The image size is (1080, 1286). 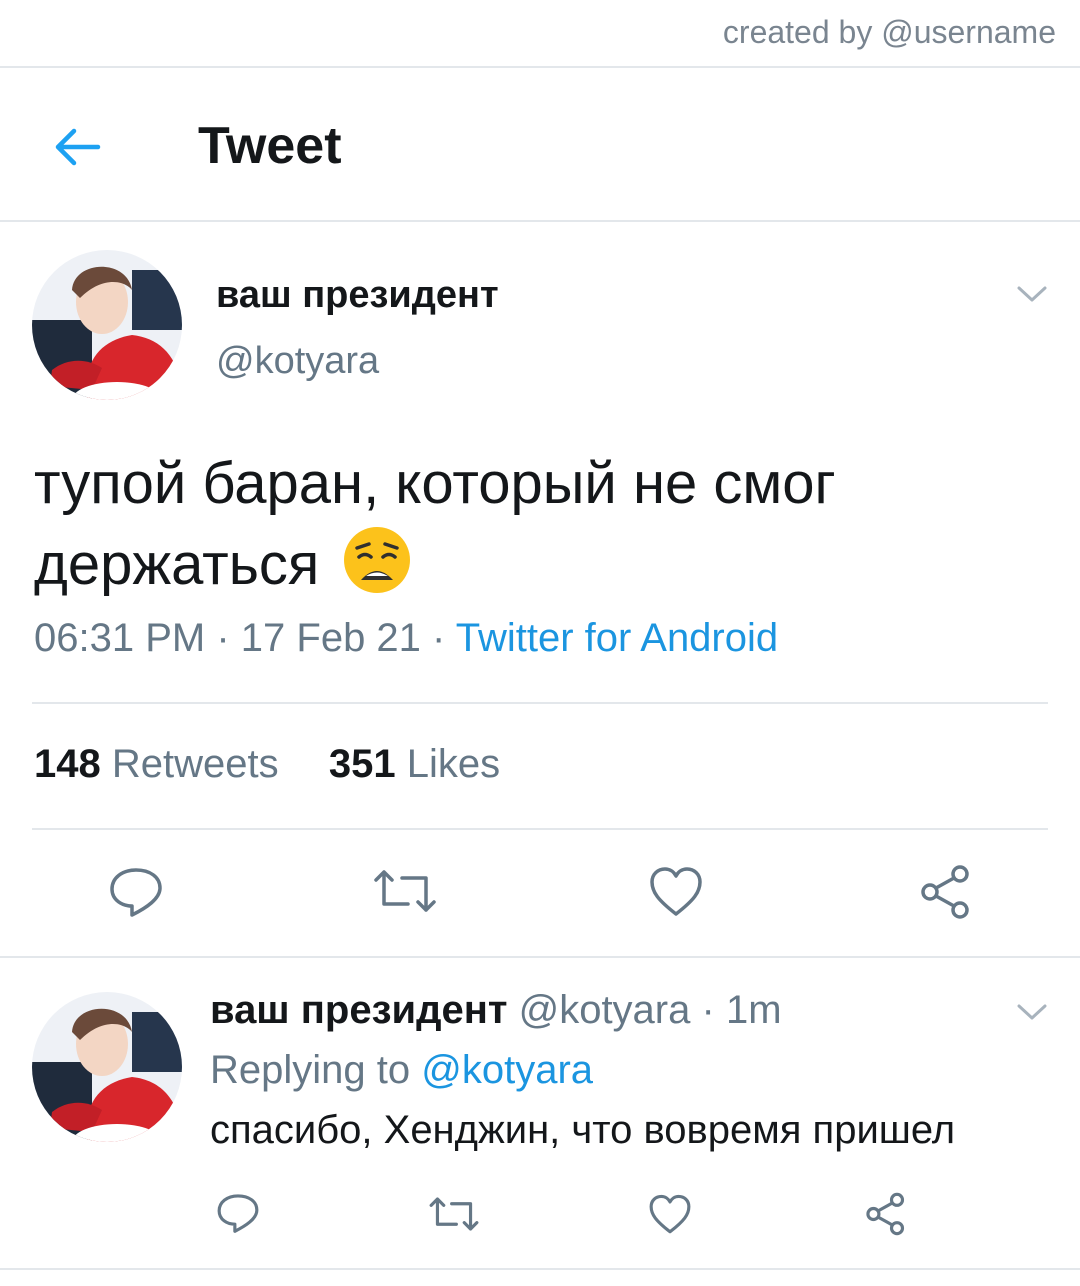 What do you see at coordinates (435, 524) in the screenshot?
I see `tweet-text-content: тупой баран, который не смог держаться` at bounding box center [435, 524].